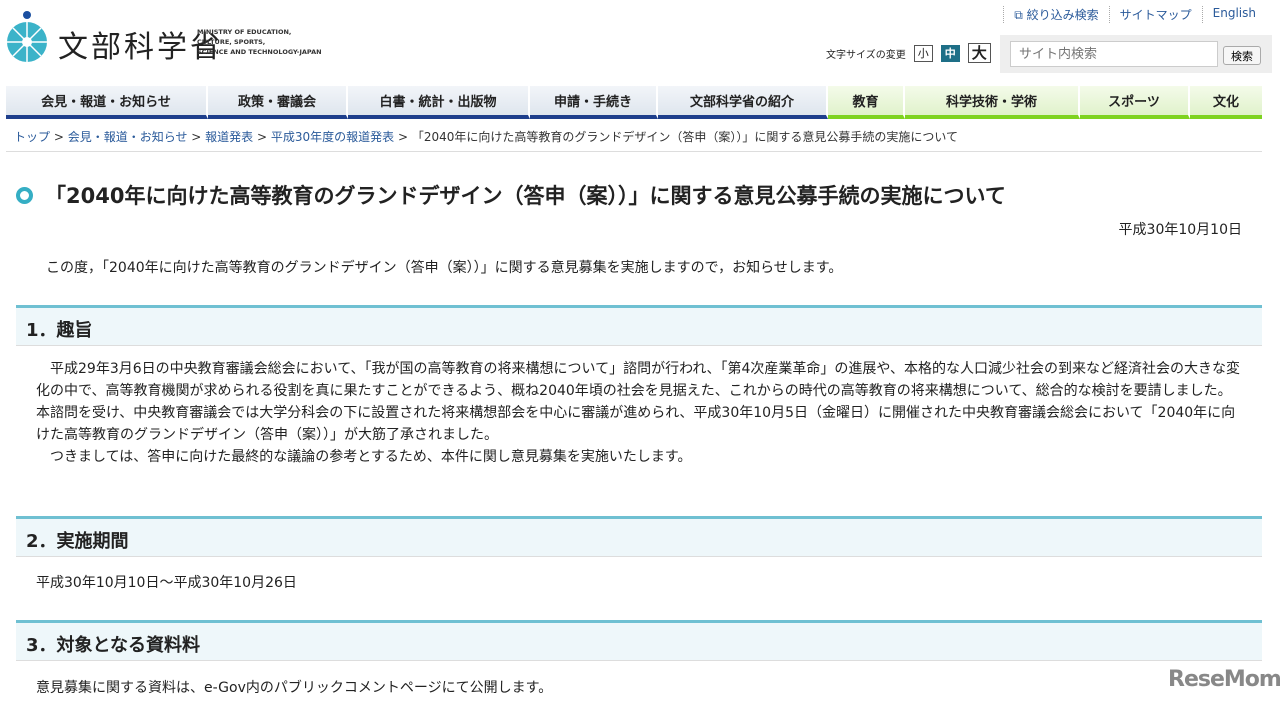  Describe the element at coordinates (866, 55) in the screenshot. I see `font-size-label: 文字サイズの変更` at that location.